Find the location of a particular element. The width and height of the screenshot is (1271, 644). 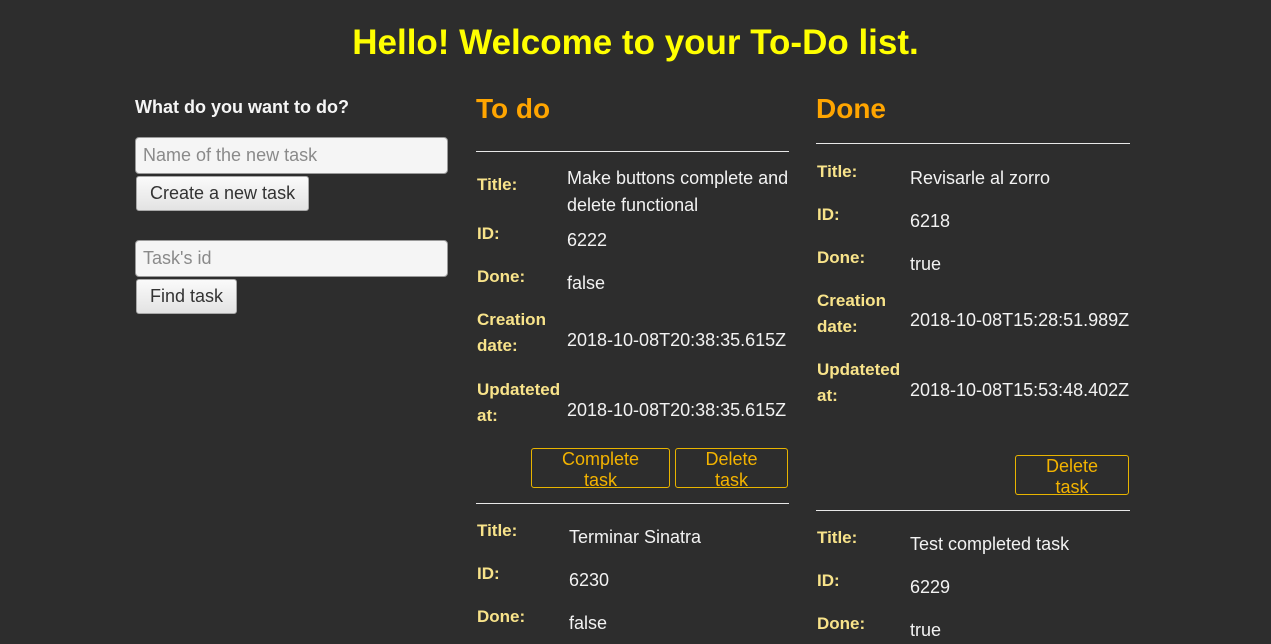

find-task-button: Find task is located at coordinates (187, 296).